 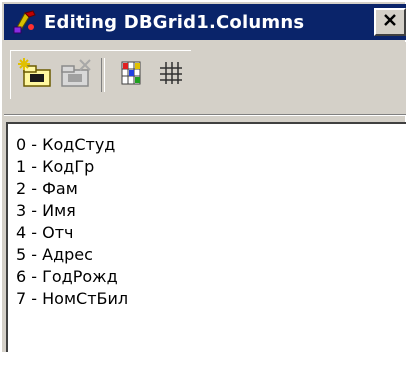 I want to click on delete-button, so click(x=75, y=75).